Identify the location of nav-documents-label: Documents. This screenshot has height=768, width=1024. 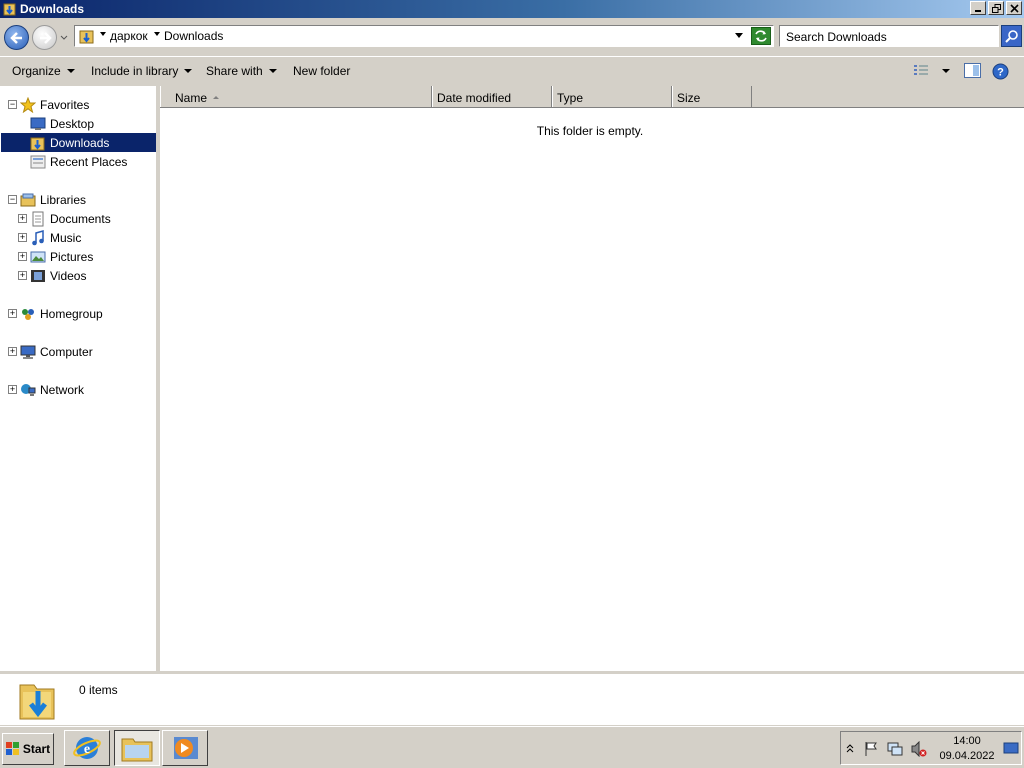
(80, 218).